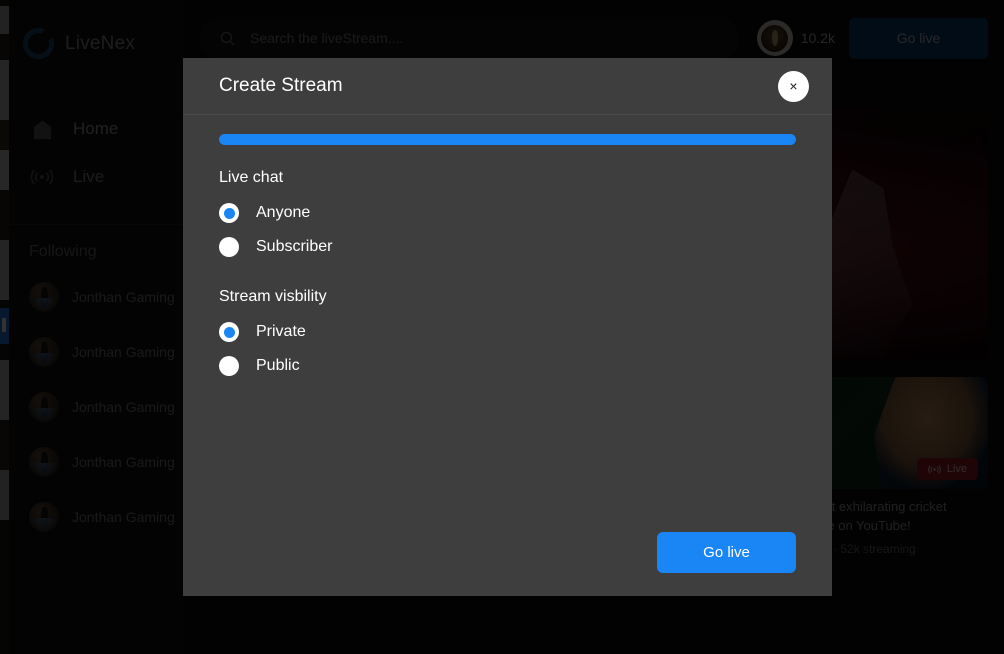 This screenshot has width=1004, height=654. I want to click on stream-visibility-group: Stream visbility Private Public, so click(507, 335).